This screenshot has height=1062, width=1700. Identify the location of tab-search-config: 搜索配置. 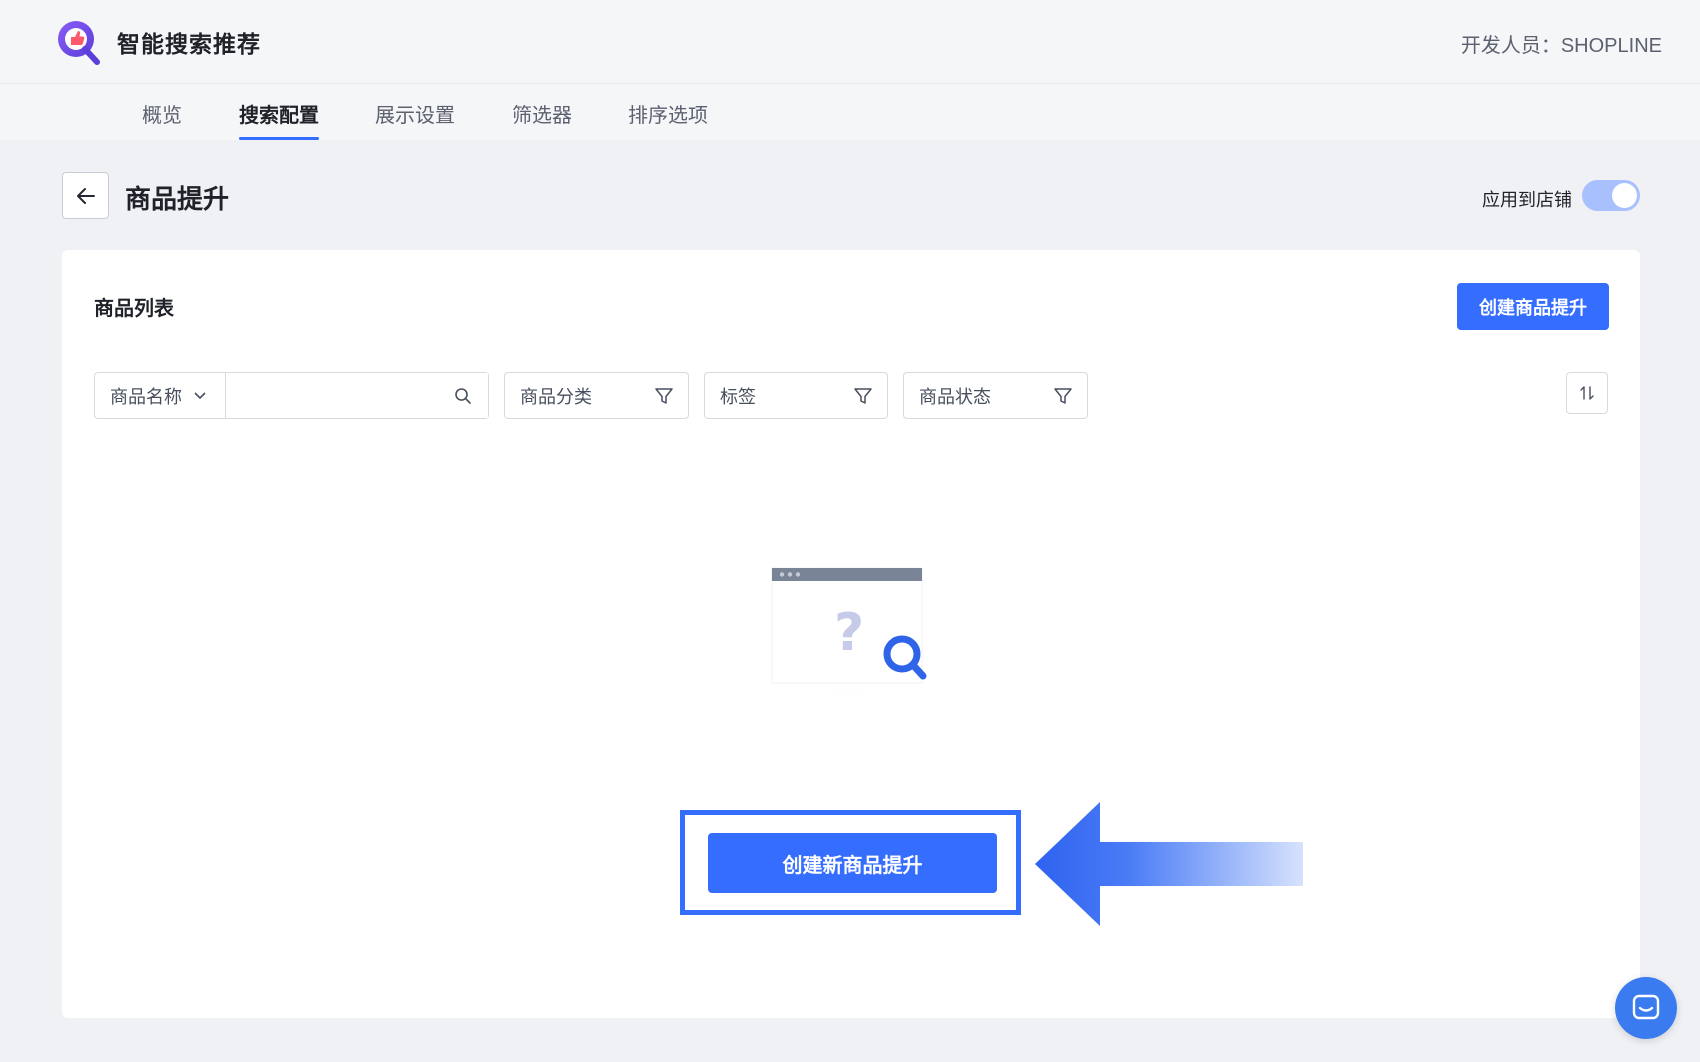
(279, 119).